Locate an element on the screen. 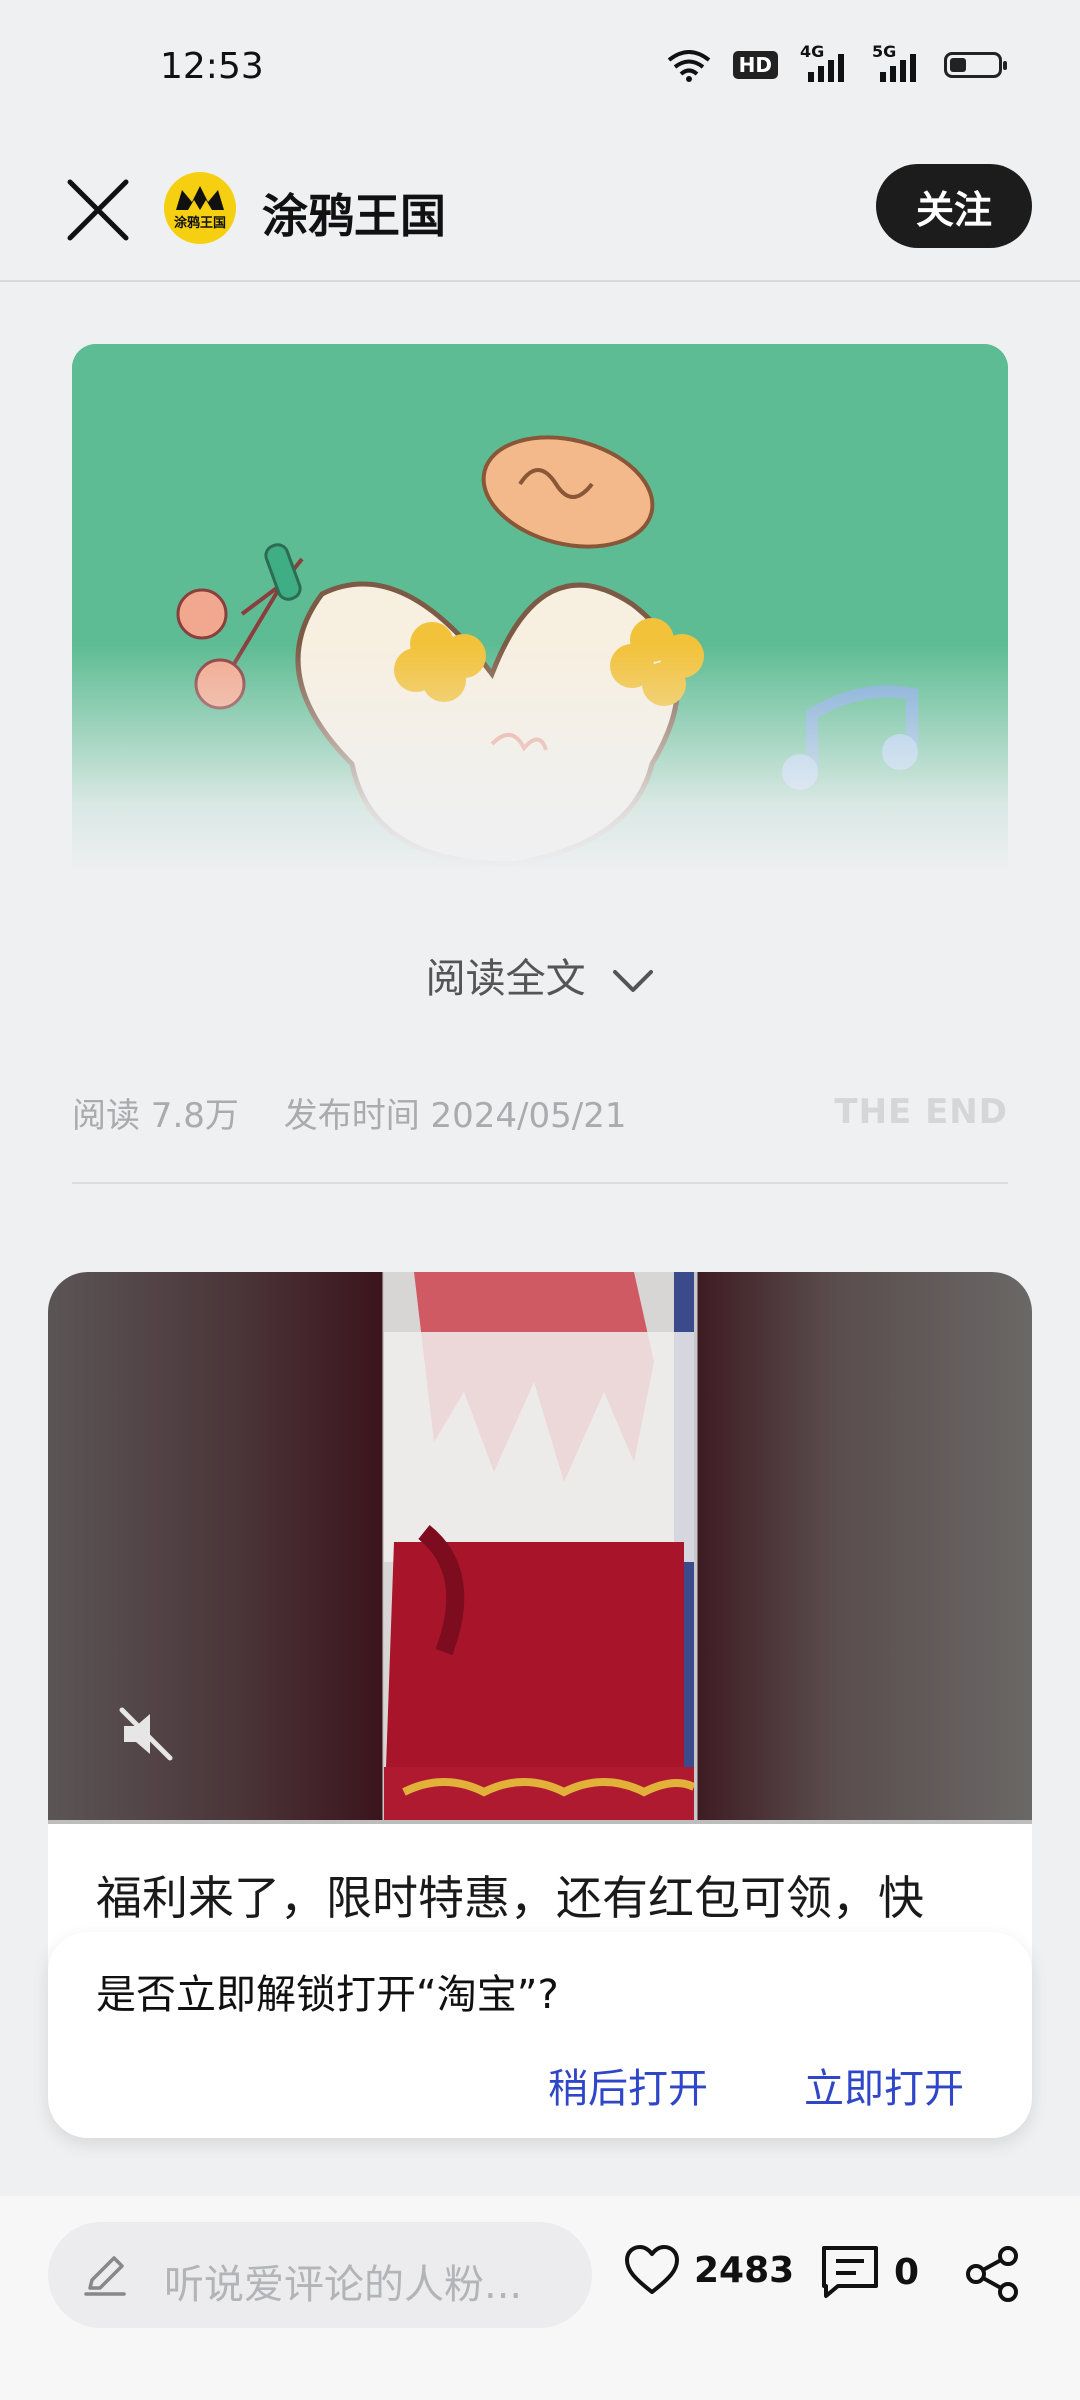 This screenshot has height=2400, width=1080. open-app-dialog: 是否立即解锁打开“淘宝”? 稍后打开 立即打开 is located at coordinates (540, 2035).